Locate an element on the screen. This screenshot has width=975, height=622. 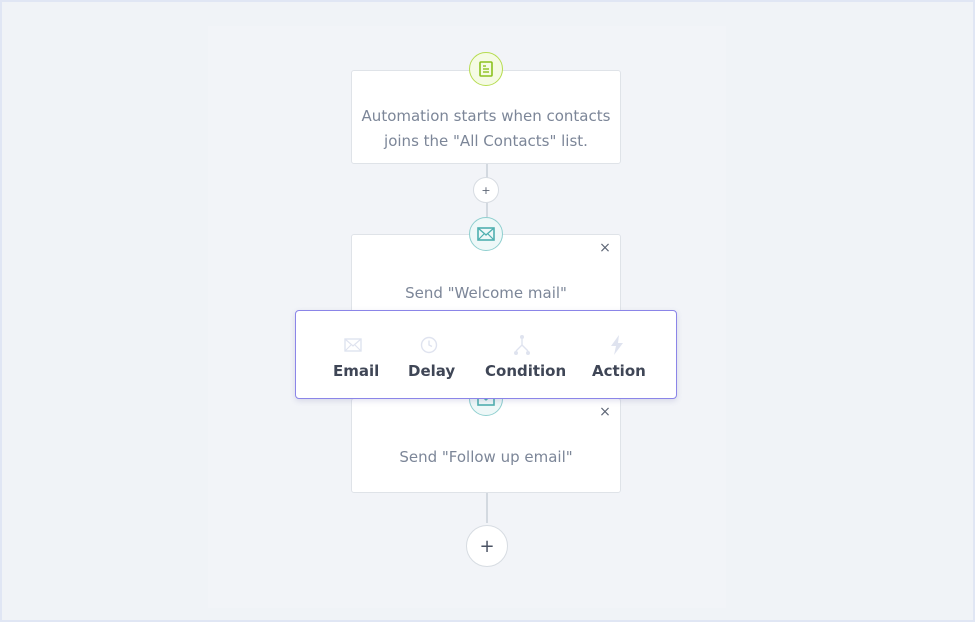
list-document-icon is located at coordinates (486, 69).